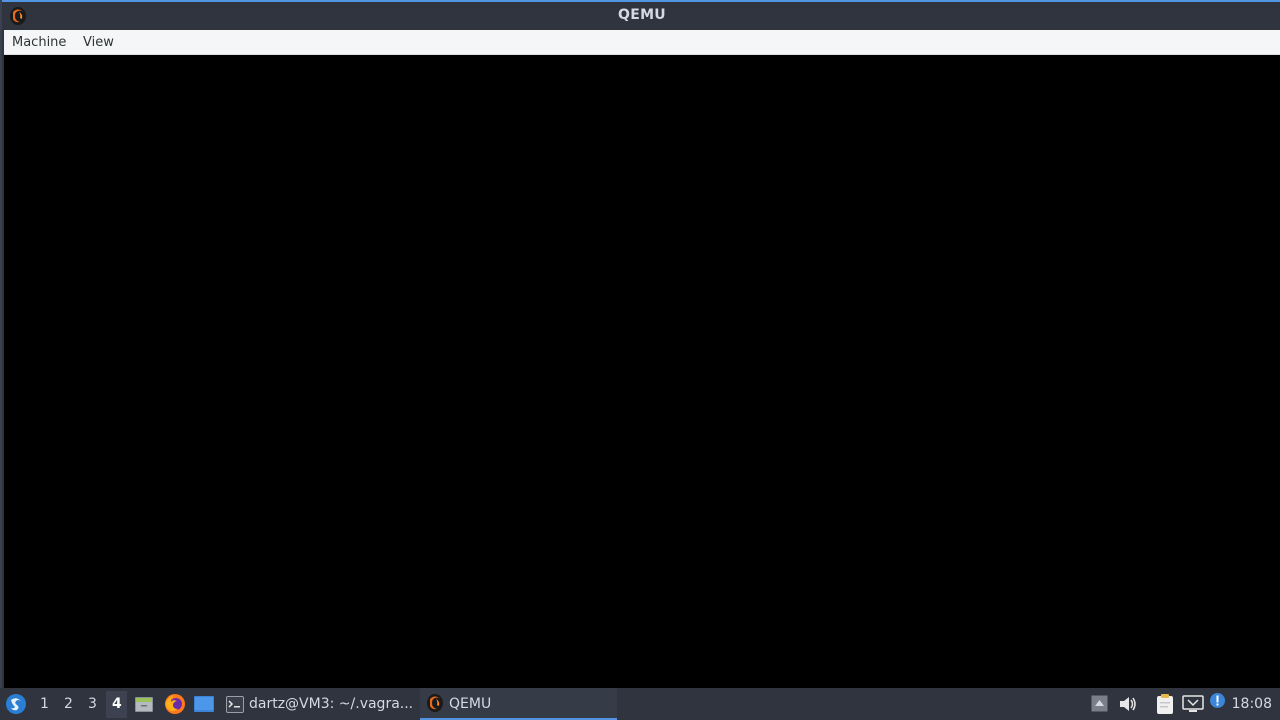 Image resolution: width=1280 pixels, height=720 pixels. Describe the element at coordinates (470, 704) in the screenshot. I see `task-qemu-label: QEMU` at that location.